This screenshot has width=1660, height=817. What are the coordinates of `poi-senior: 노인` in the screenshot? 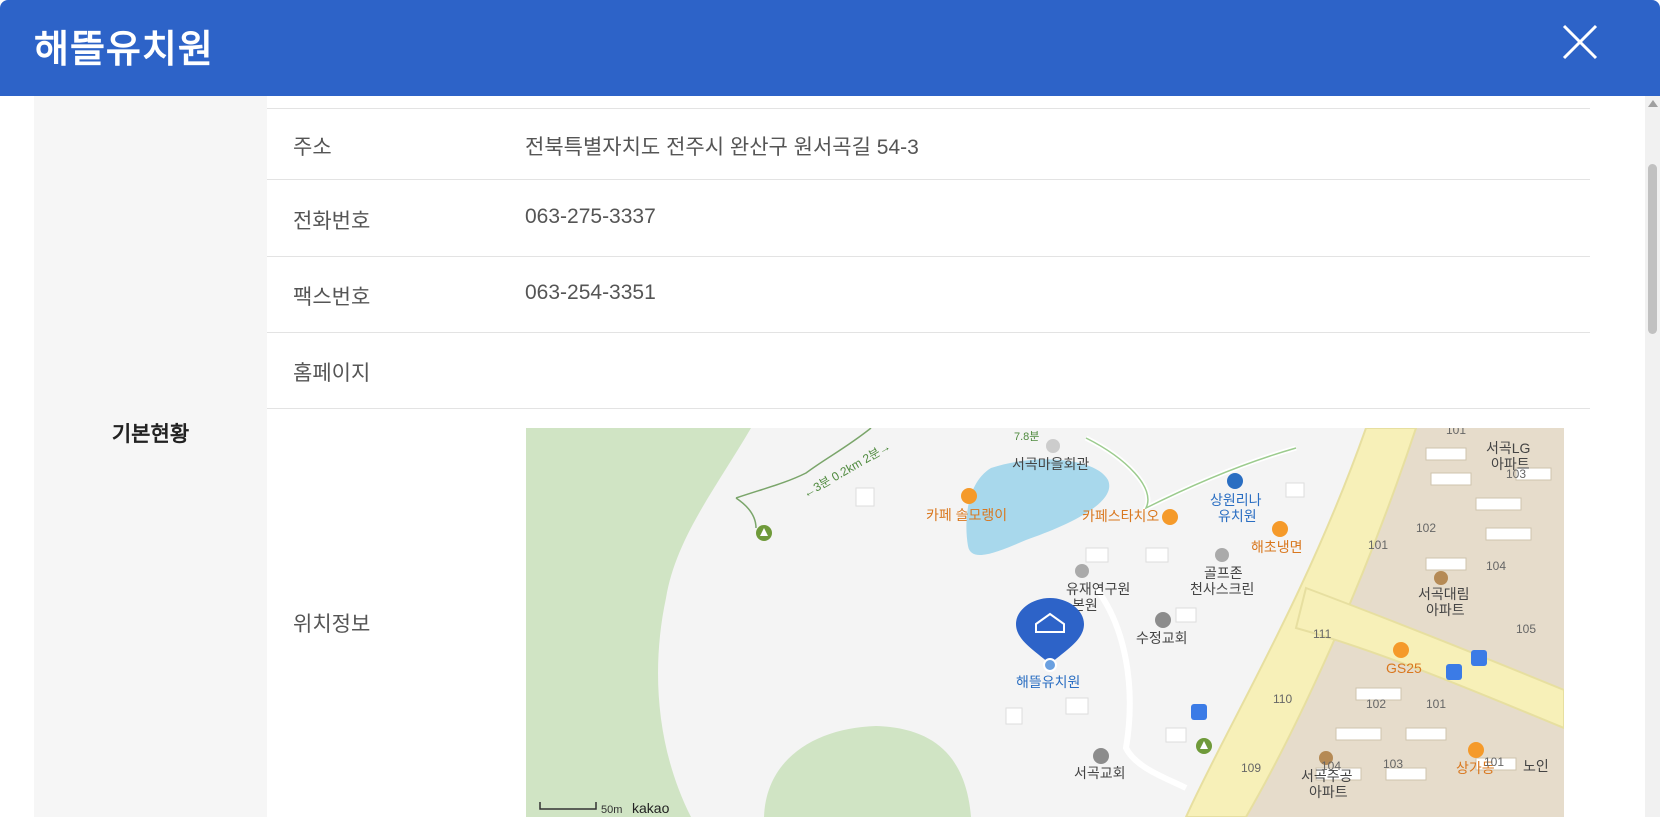 It's located at (1536, 766).